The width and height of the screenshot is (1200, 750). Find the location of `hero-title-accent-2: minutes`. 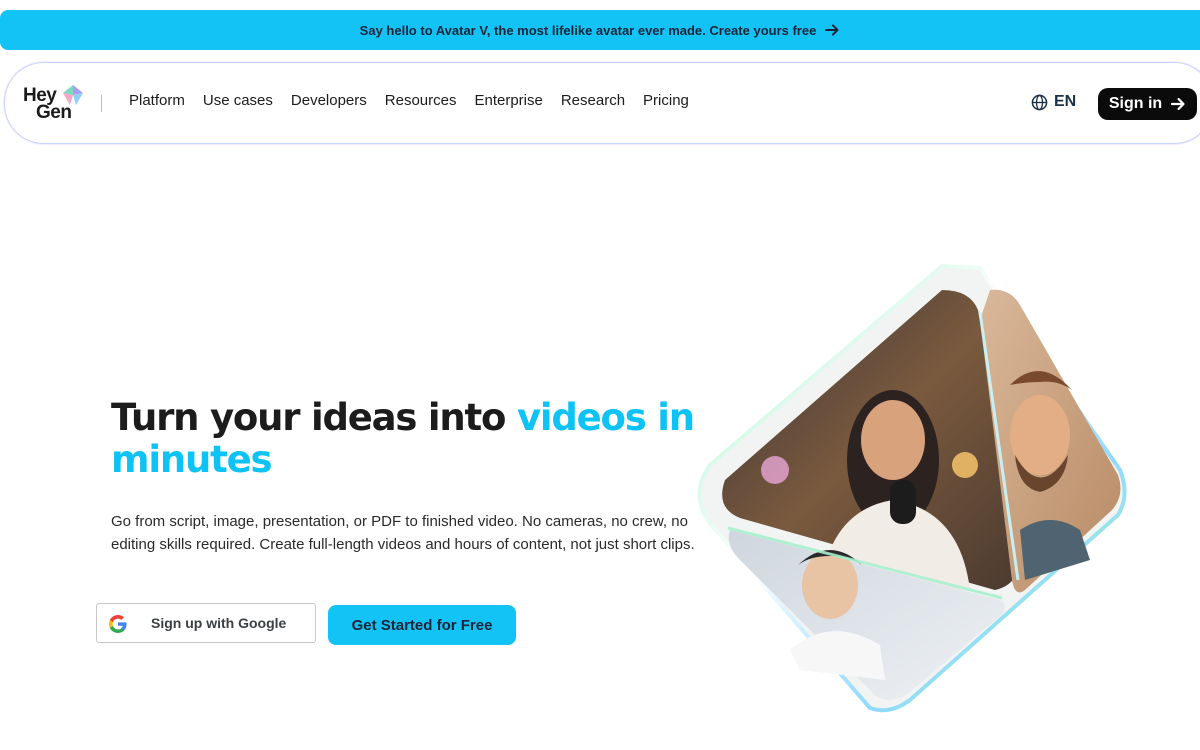

hero-title-accent-2: minutes is located at coordinates (192, 459).